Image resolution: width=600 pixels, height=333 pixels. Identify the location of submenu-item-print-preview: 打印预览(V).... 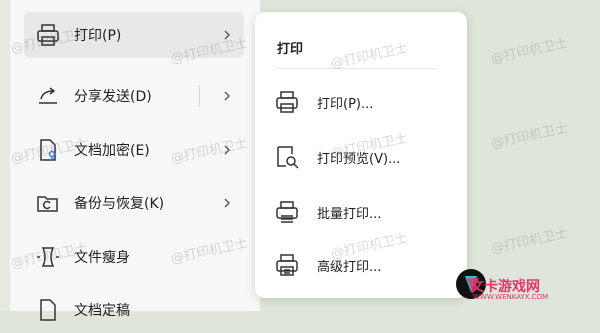
(363, 157).